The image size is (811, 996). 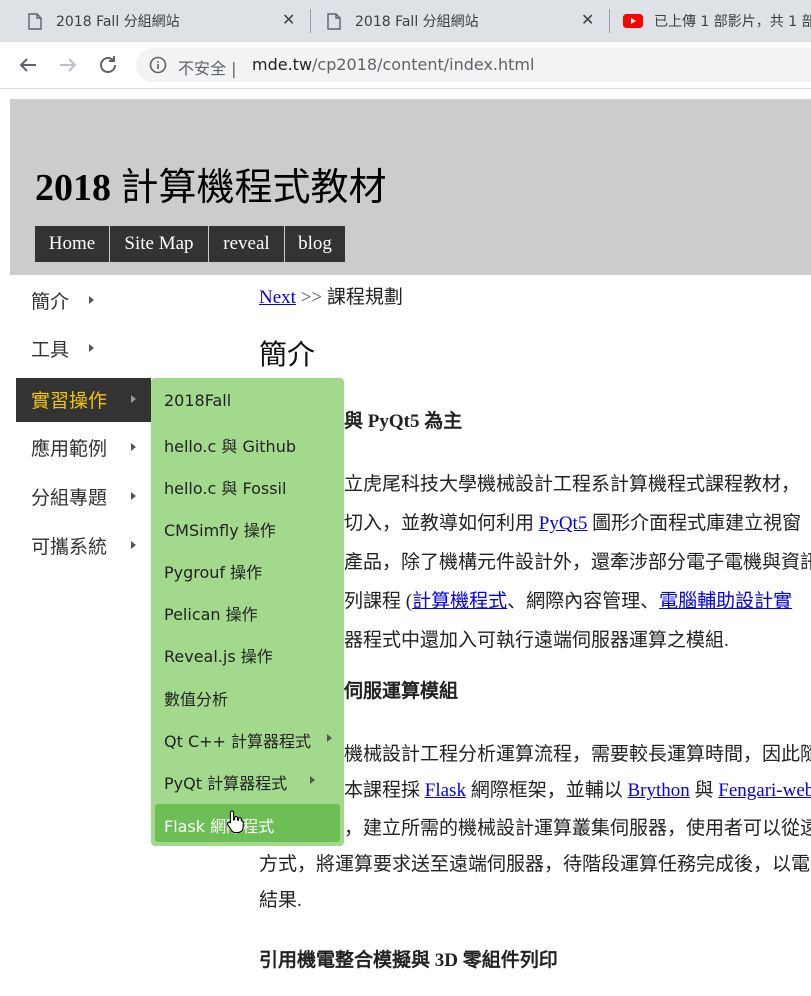 I want to click on paragraph-line: 立虎尾科技大學機械設計工程系計算機程式課程教材，, so click(x=572, y=484).